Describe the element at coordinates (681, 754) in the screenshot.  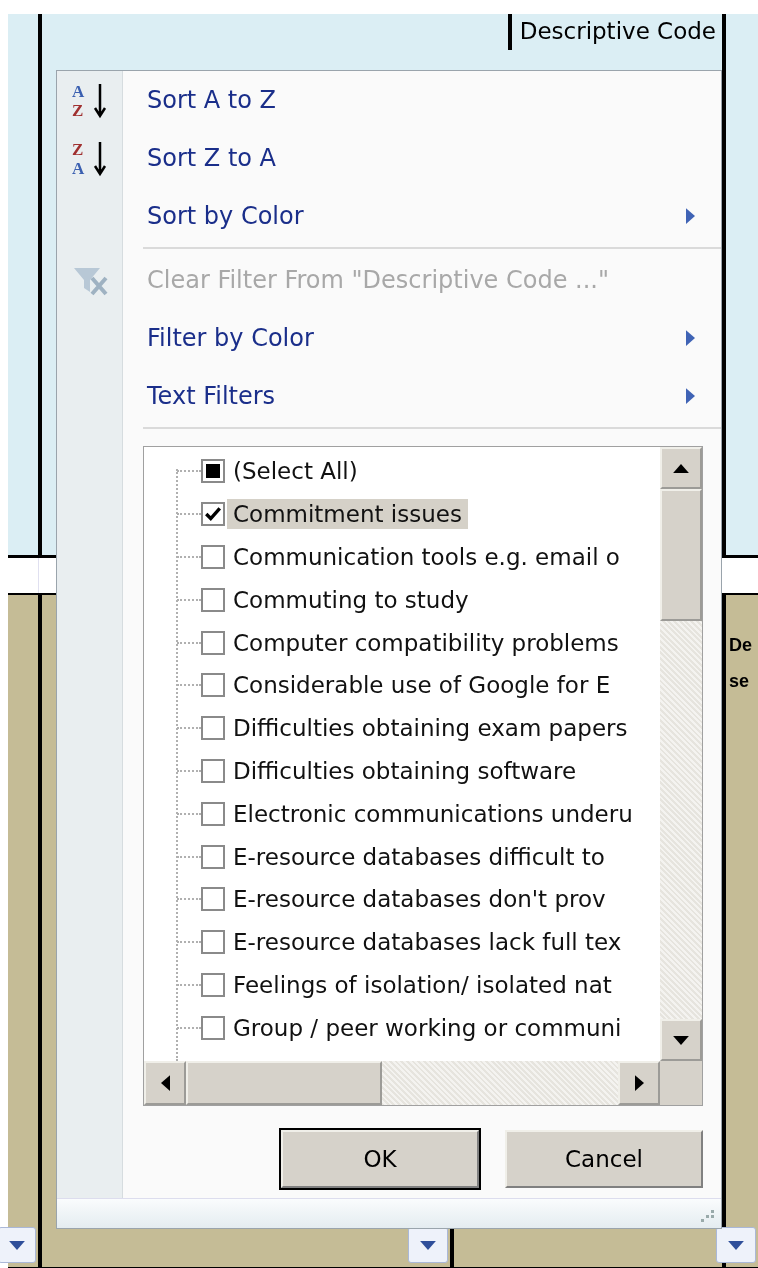
I see `vertical-scrollbar` at that location.